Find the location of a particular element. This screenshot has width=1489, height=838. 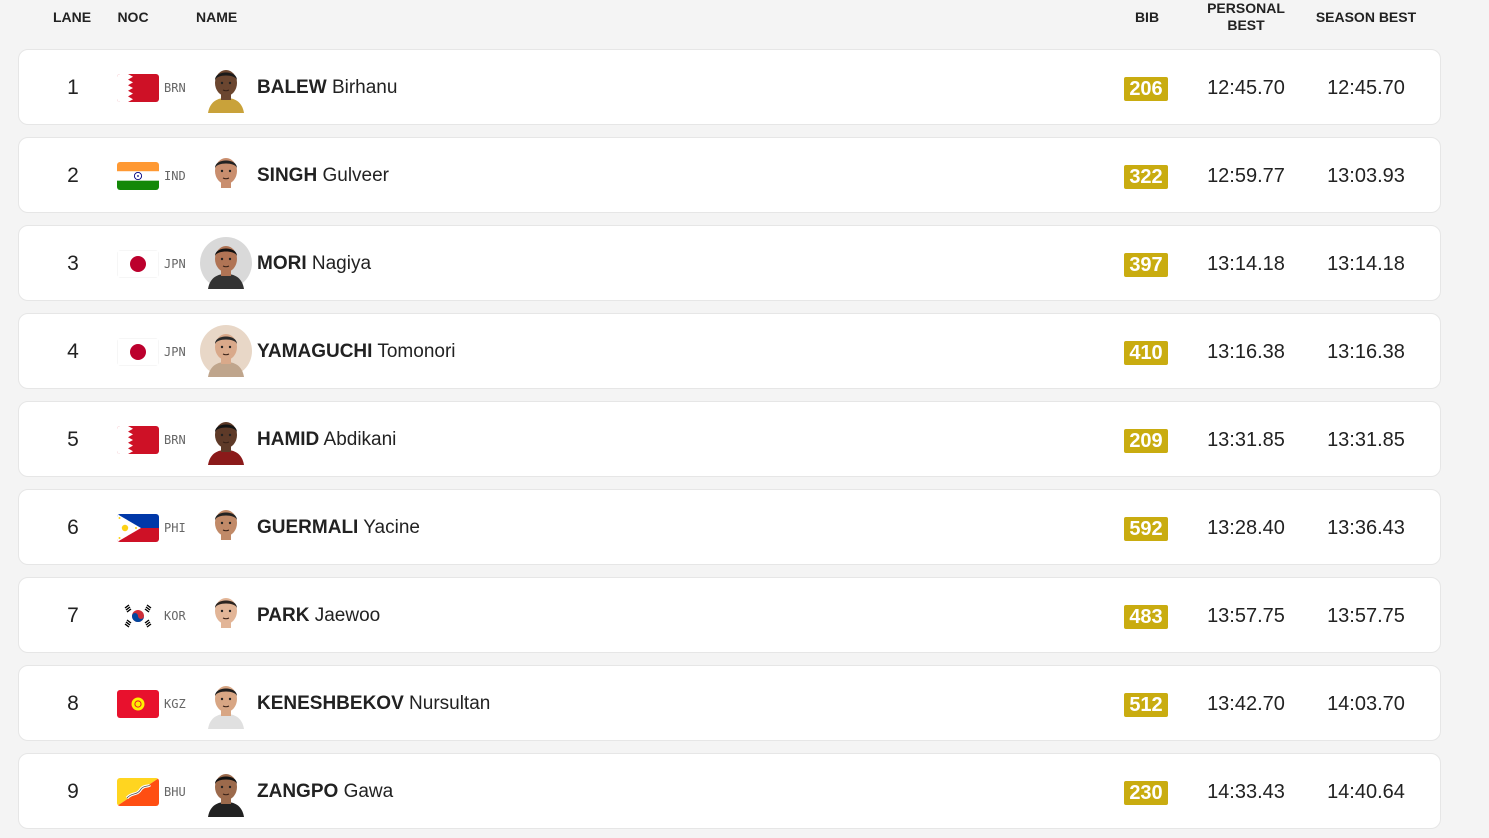

personal-best: 13:42.70 is located at coordinates (1246, 704).